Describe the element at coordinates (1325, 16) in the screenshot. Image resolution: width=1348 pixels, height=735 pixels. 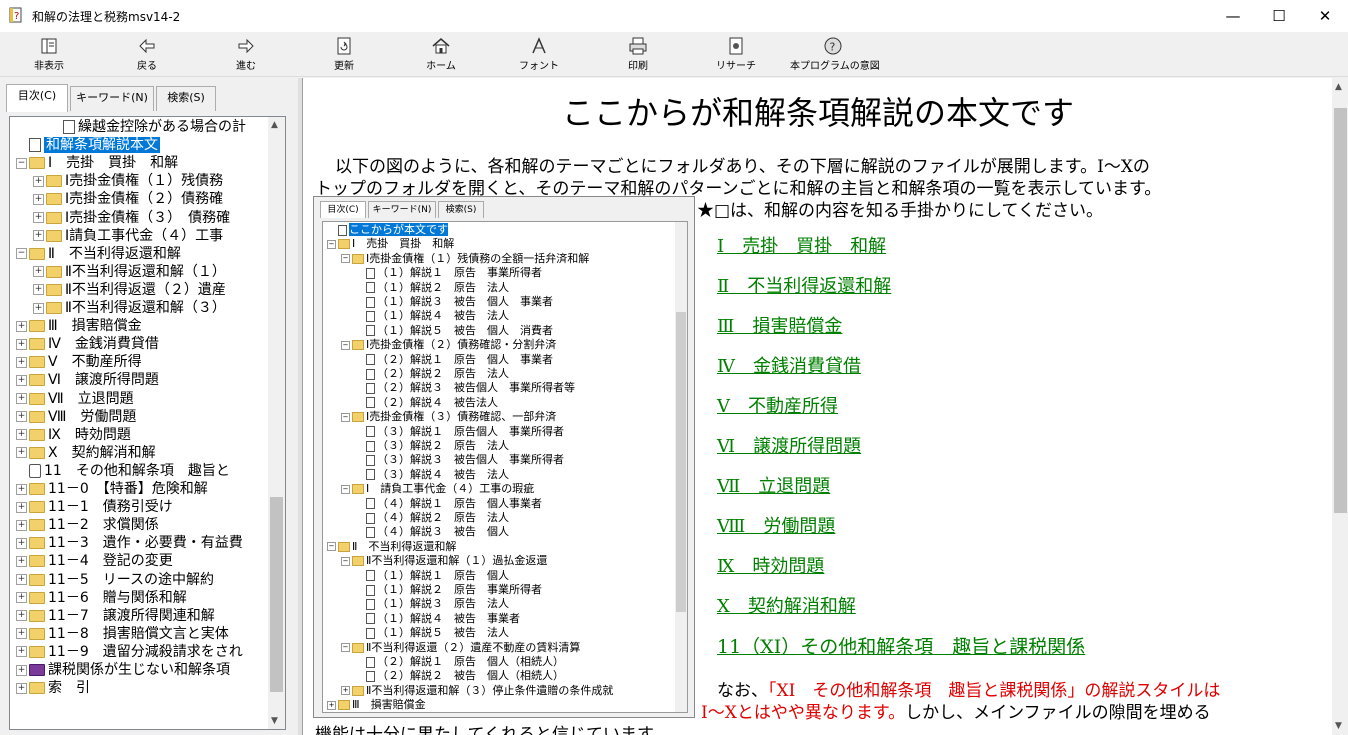
I see `close-button: ✕` at that location.